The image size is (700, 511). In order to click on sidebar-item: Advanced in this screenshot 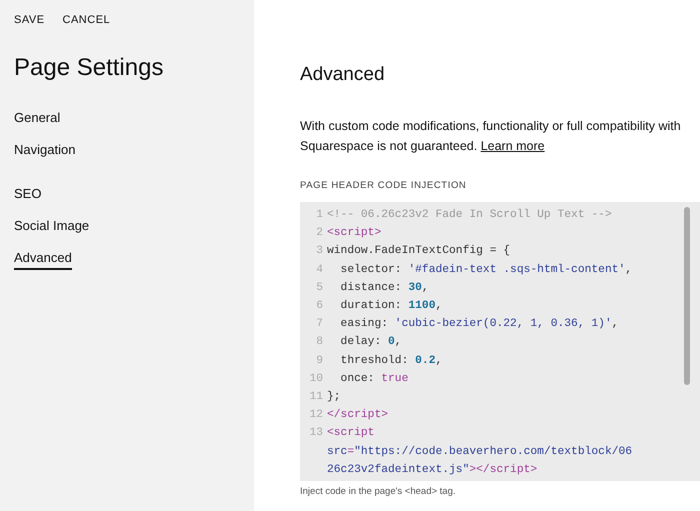, I will do `click(43, 260)`.